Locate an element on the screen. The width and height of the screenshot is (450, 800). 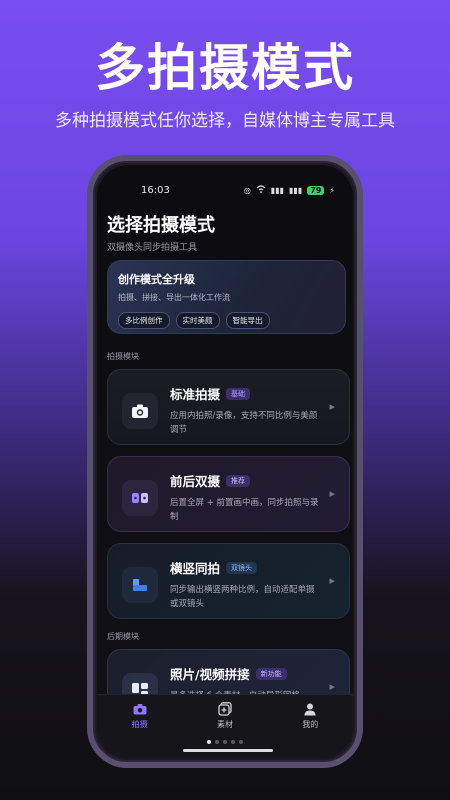
promo-title: 创作模式全升级 is located at coordinates (156, 279).